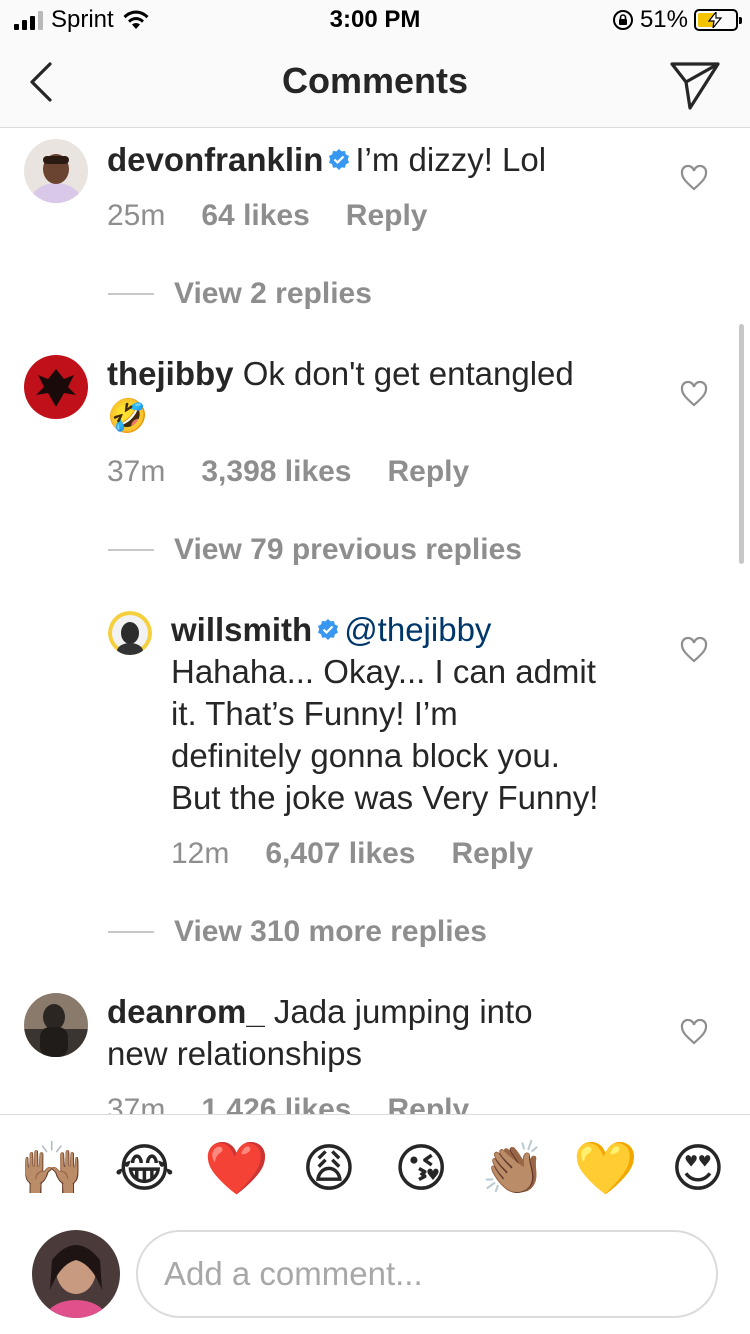 Image resolution: width=750 pixels, height=1334 pixels. Describe the element at coordinates (698, 1169) in the screenshot. I see `heart-eyes-emoji-button: 😍` at that location.